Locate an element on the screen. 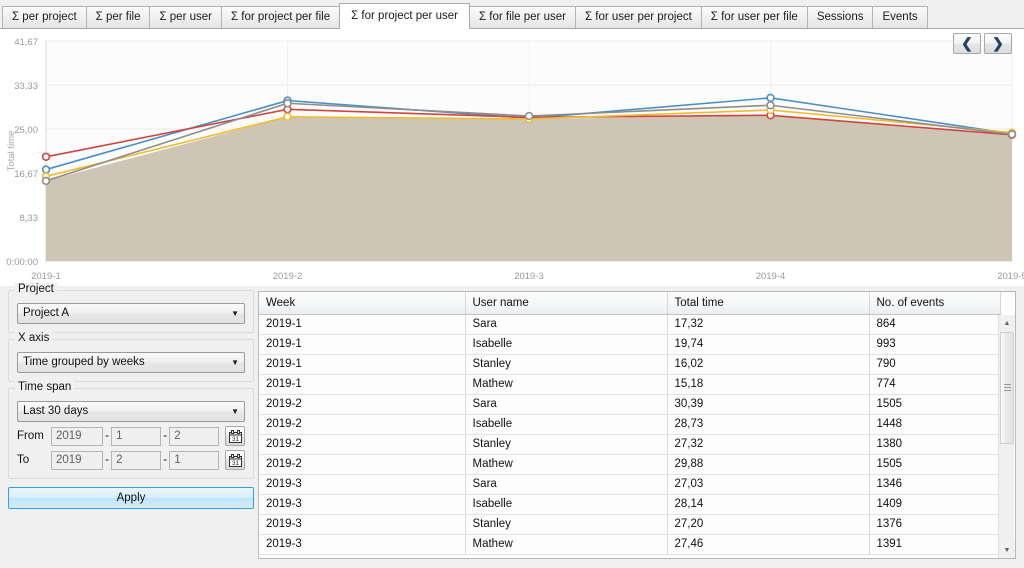 The width and height of the screenshot is (1024, 568). from-month-input is located at coordinates (136, 436).